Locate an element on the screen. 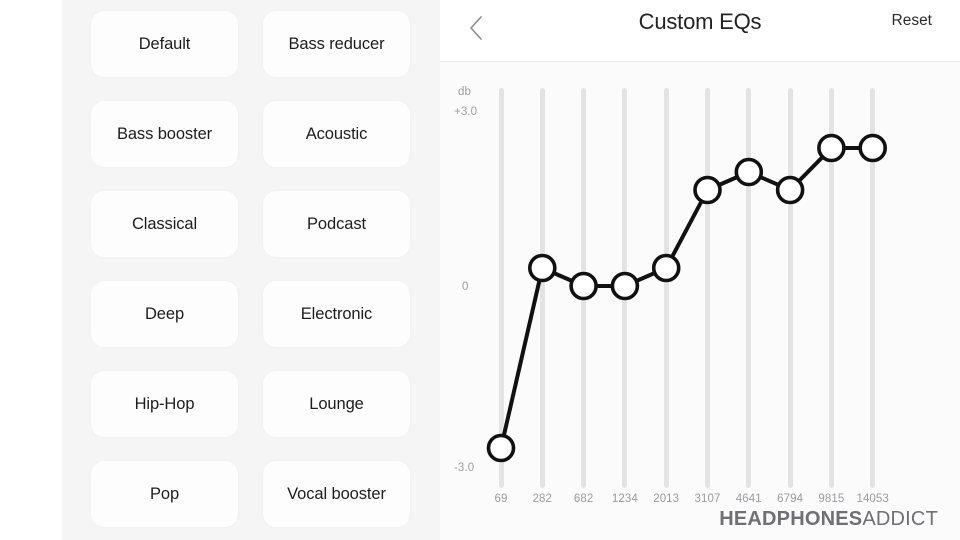 The image size is (960, 540). x-axis-tick-label: 282 is located at coordinates (542, 499).